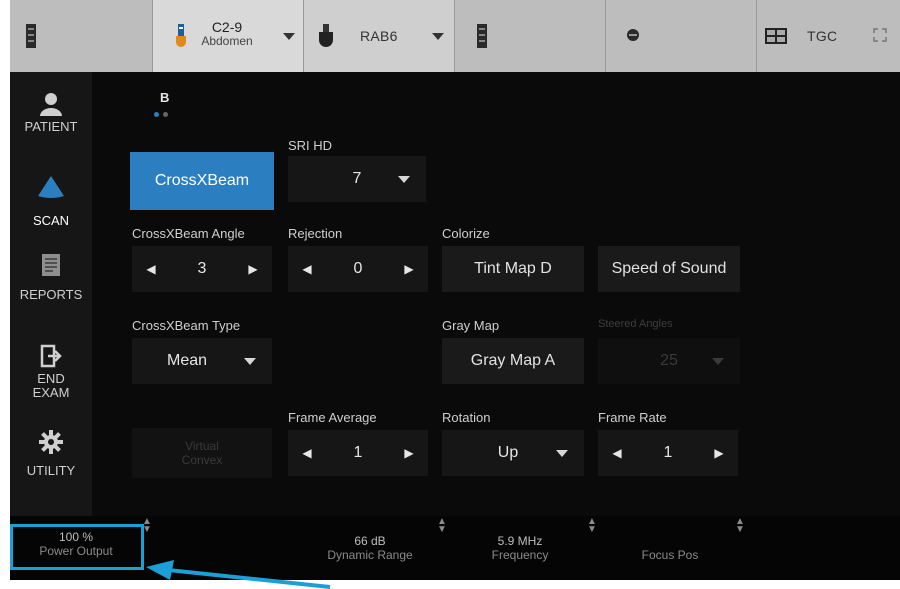  I want to click on colorize-label: Colorize, so click(466, 233).